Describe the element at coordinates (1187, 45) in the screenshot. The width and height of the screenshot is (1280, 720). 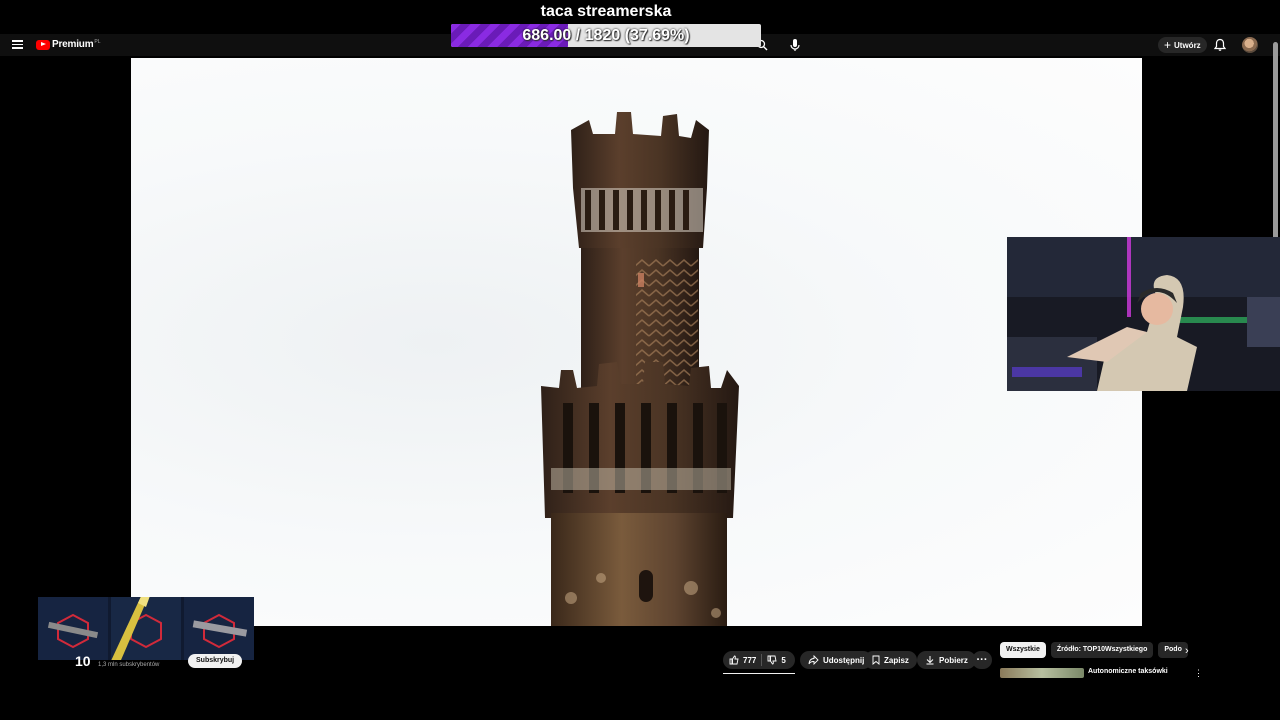
I see `create-label: Utwórz` at that location.